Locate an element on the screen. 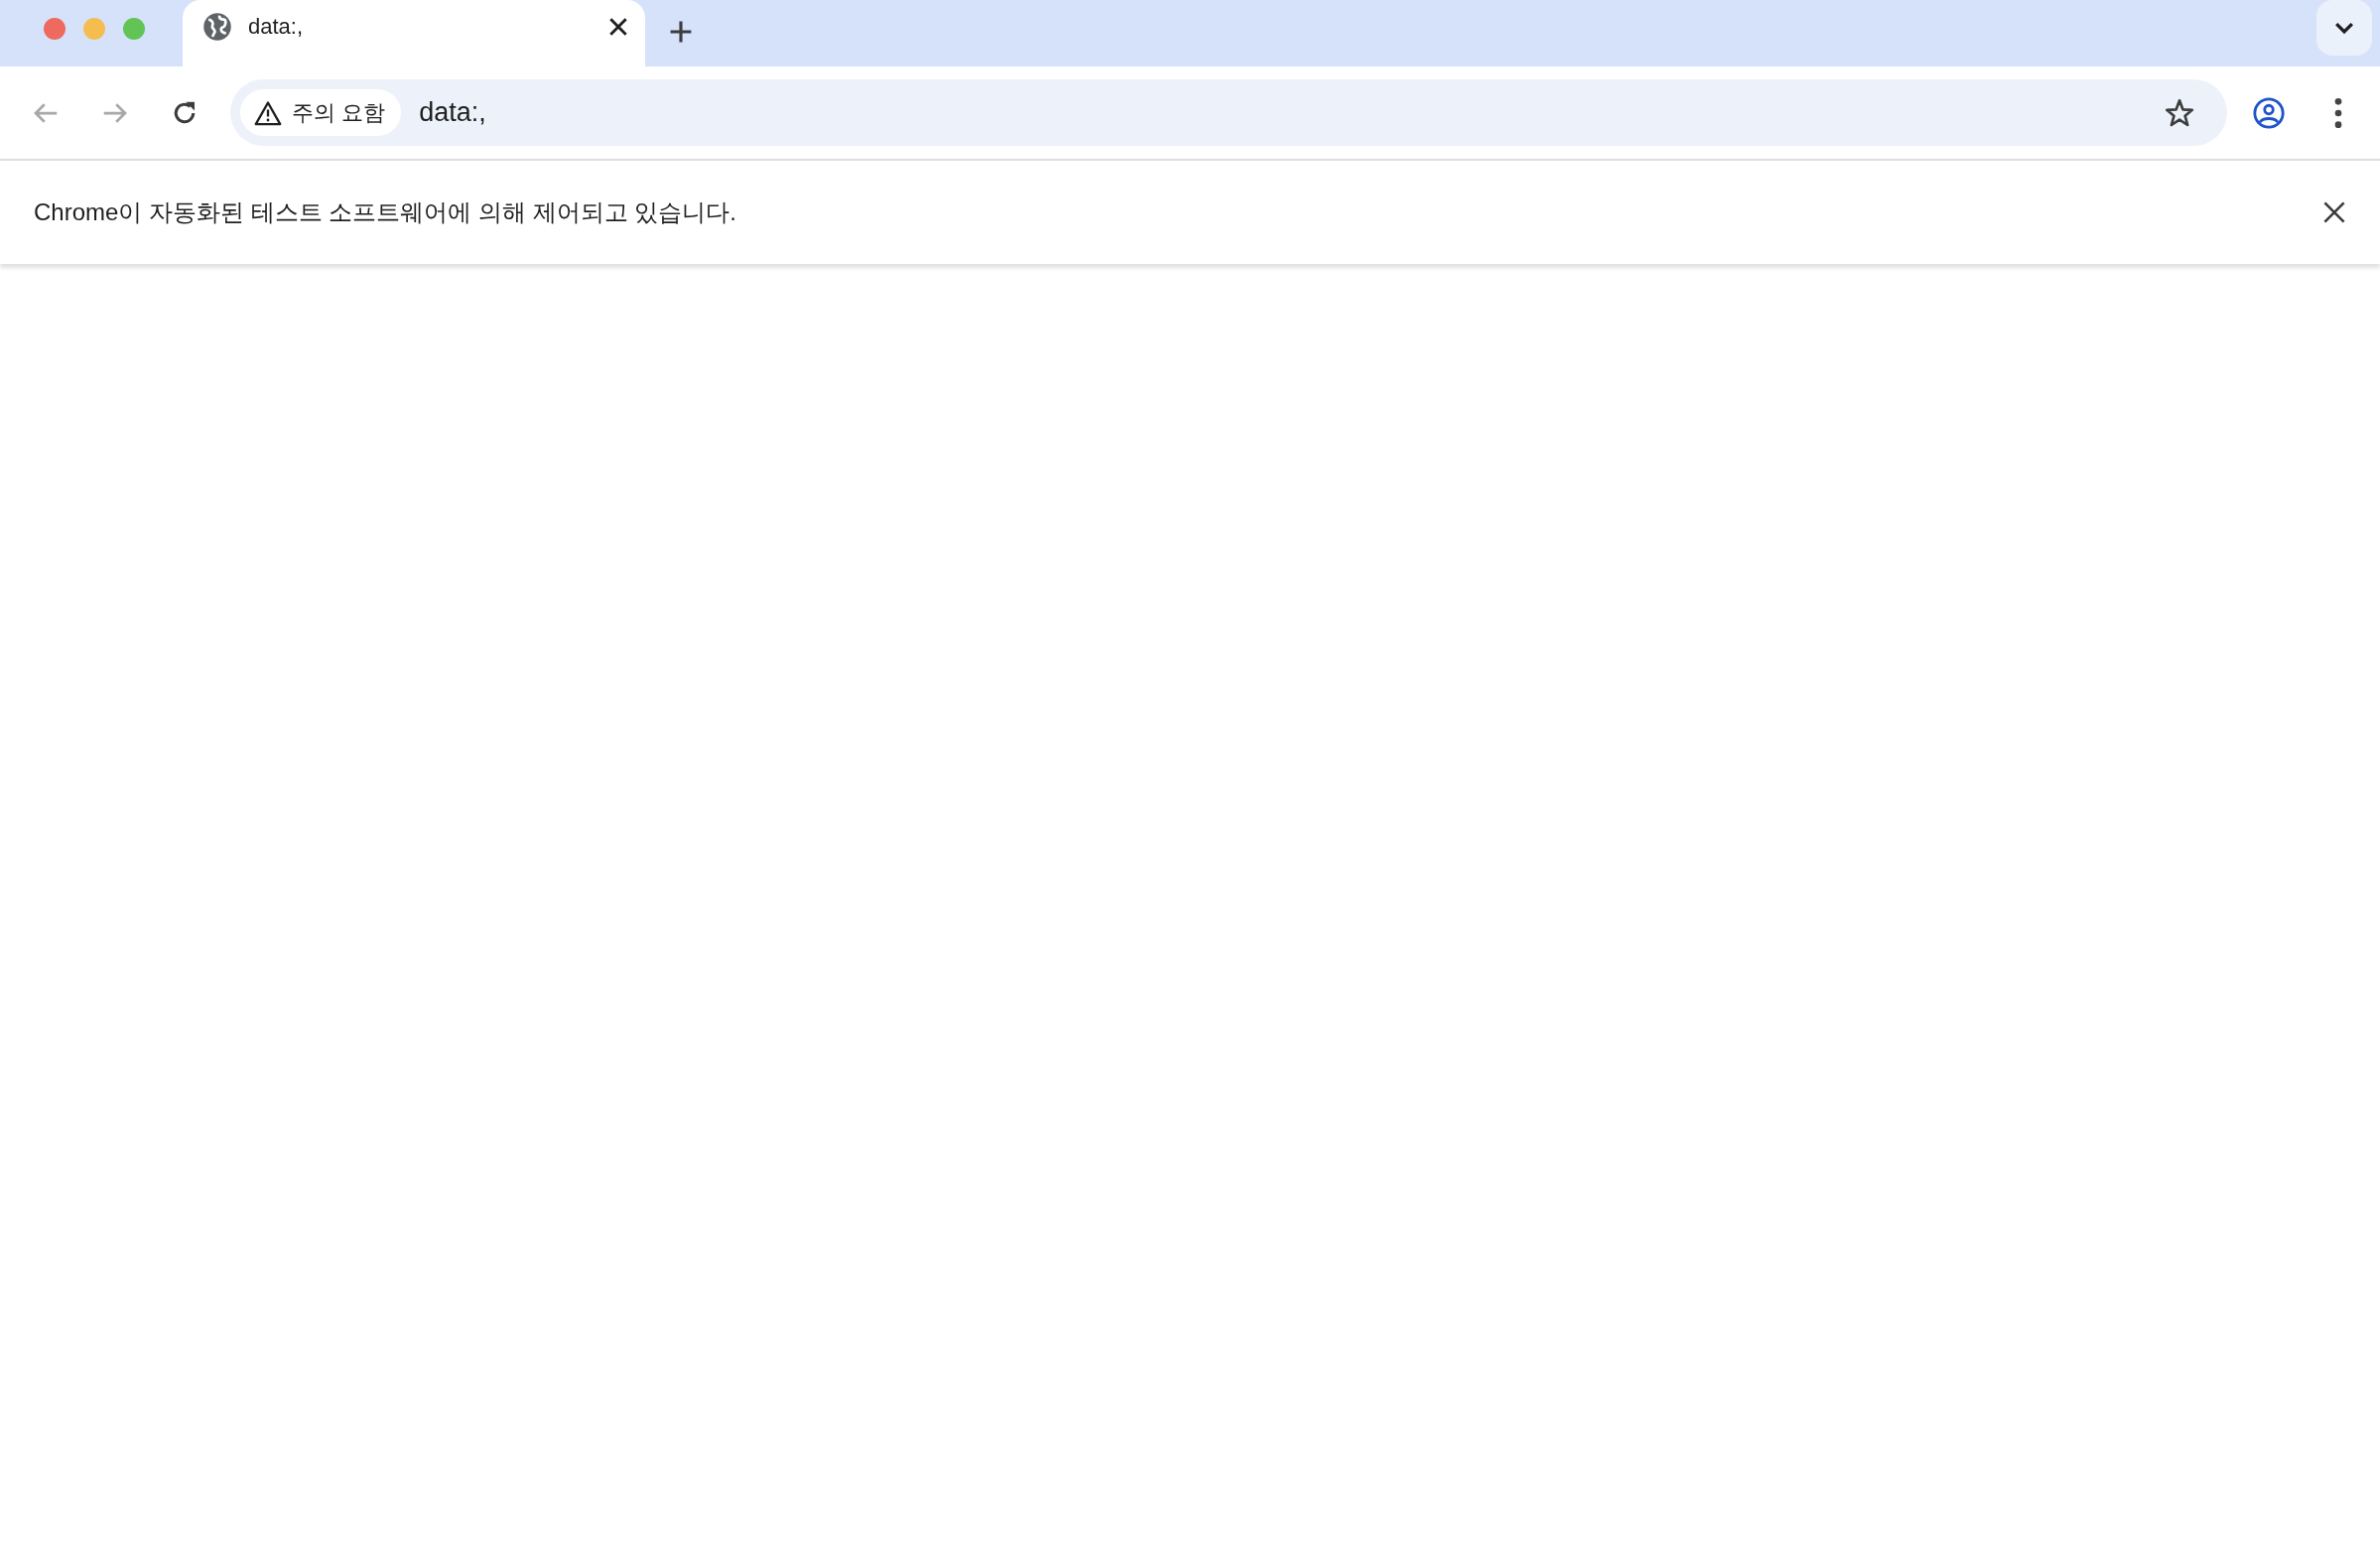 This screenshot has width=2380, height=1554. profile-icon is located at coordinates (2269, 112).